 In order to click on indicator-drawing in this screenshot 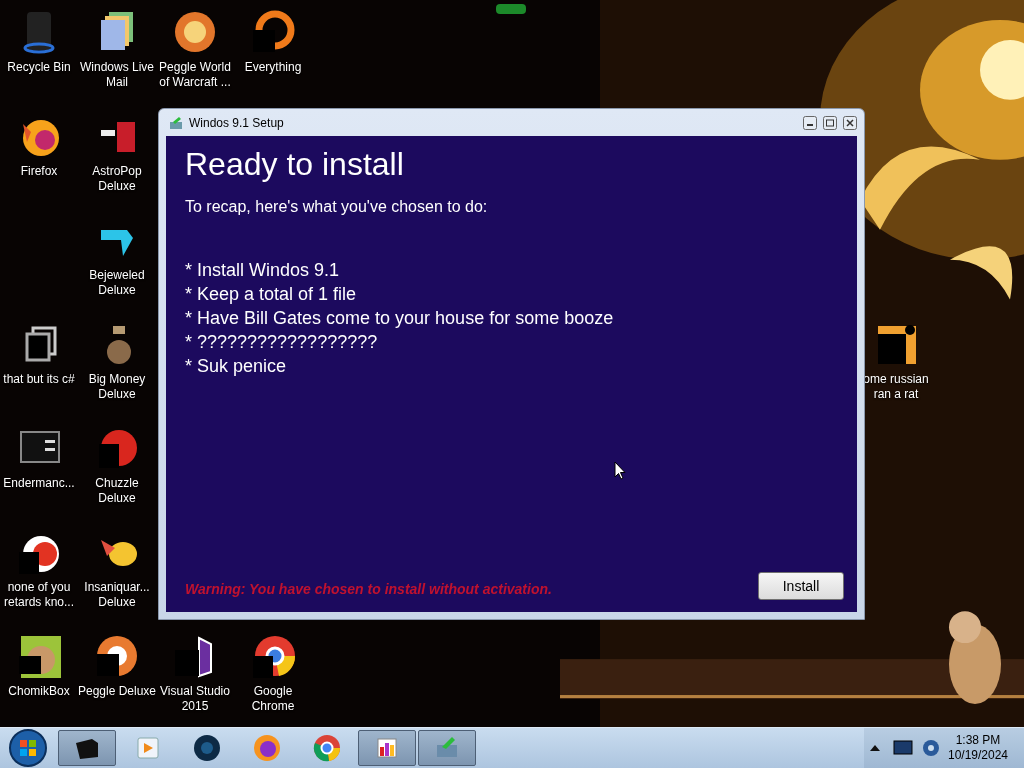, I will do `click(511, 9)`.